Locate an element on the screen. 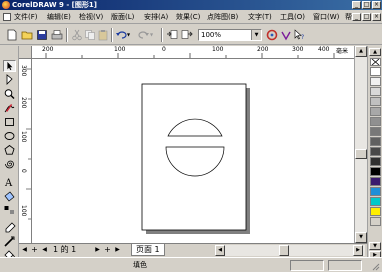 This screenshot has height=272, width=382. h-ruler-label: 200 is located at coordinates (263, 49).